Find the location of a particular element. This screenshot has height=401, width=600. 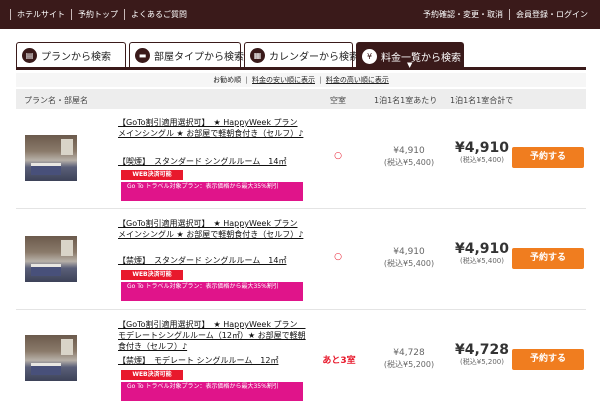

sort-price-low: 料金の安い順に表示 is located at coordinates (283, 80).